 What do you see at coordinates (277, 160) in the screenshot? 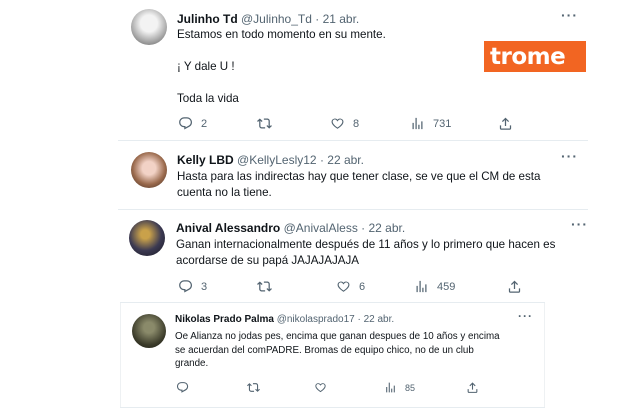
I see `author-handle: @KellyLesly12` at bounding box center [277, 160].